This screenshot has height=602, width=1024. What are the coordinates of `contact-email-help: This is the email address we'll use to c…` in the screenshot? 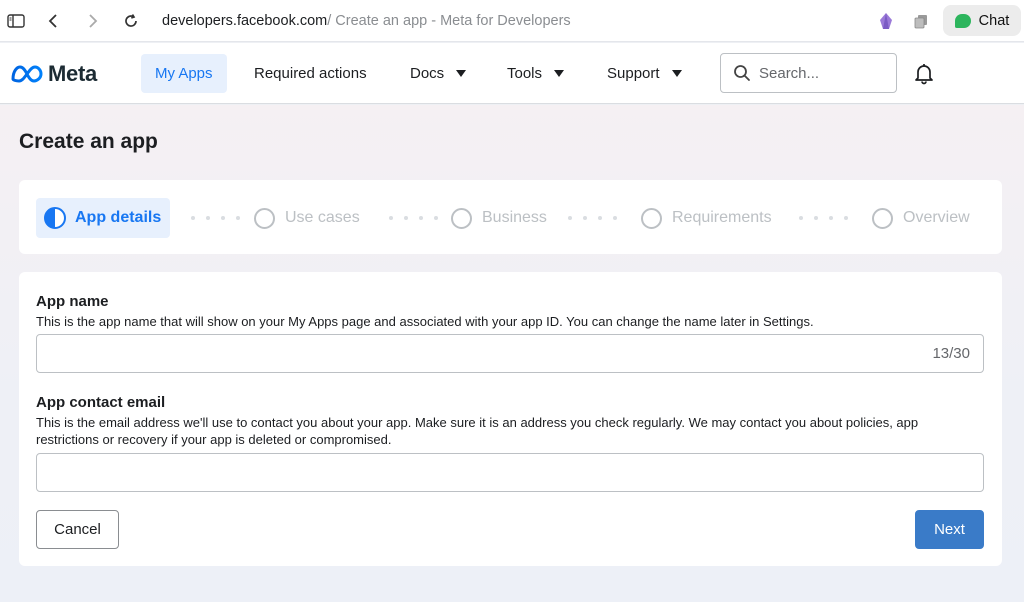 It's located at (477, 431).